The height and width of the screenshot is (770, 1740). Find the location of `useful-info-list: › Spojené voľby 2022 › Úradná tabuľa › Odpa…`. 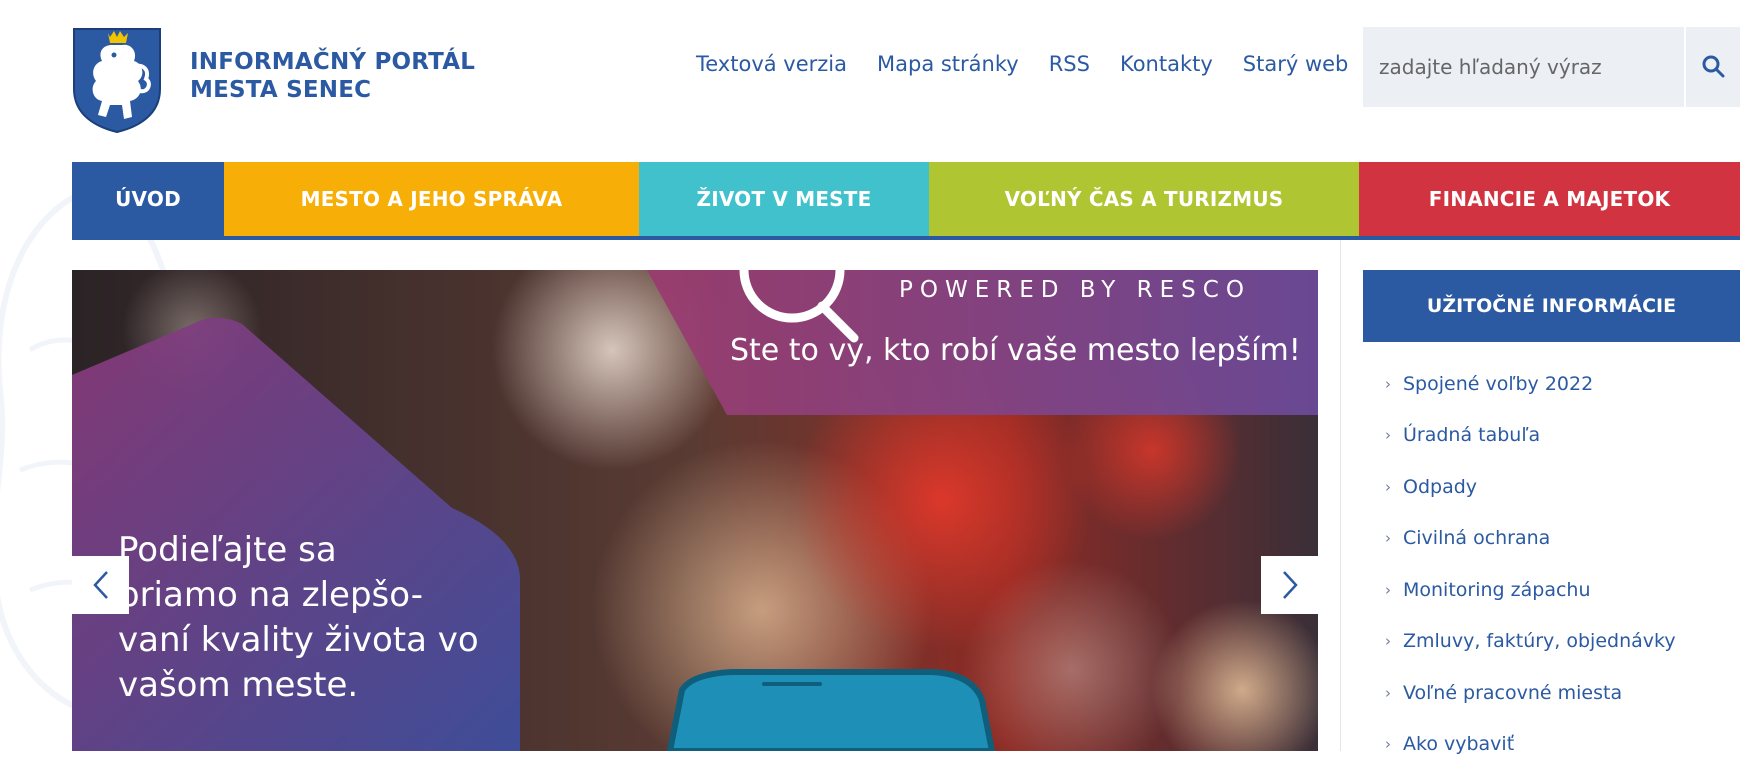

useful-info-list: › Spojené voľby 2022 › Úradná tabuľa › Odpa… is located at coordinates (1530, 564).